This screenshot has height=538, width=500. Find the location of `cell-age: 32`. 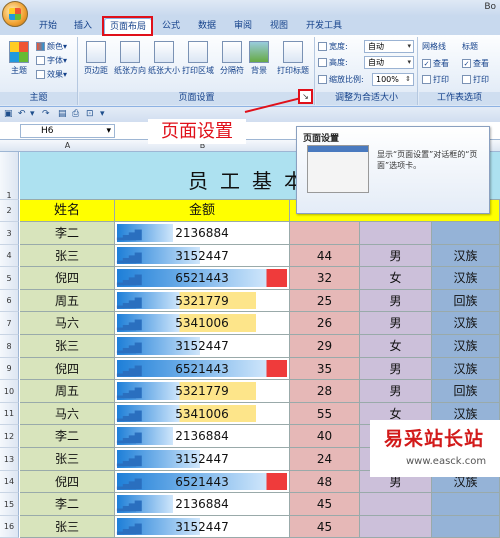

cell-age: 32 is located at coordinates (325, 278).